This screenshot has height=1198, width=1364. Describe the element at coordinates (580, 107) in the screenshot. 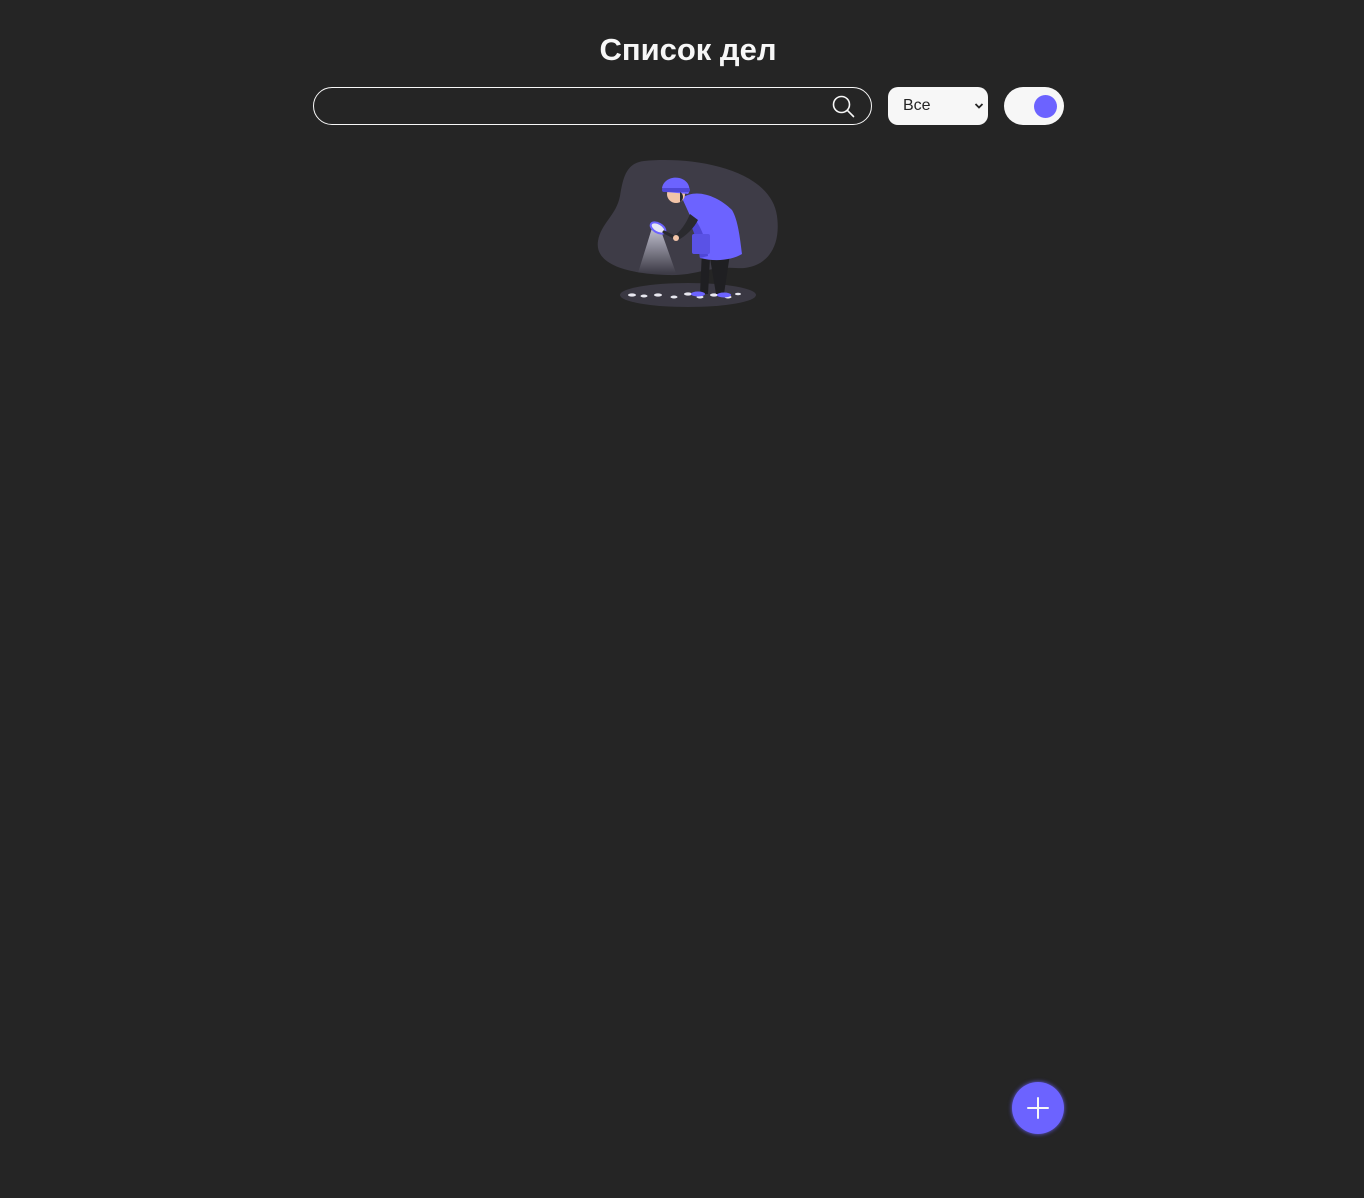

I see `search-input` at that location.